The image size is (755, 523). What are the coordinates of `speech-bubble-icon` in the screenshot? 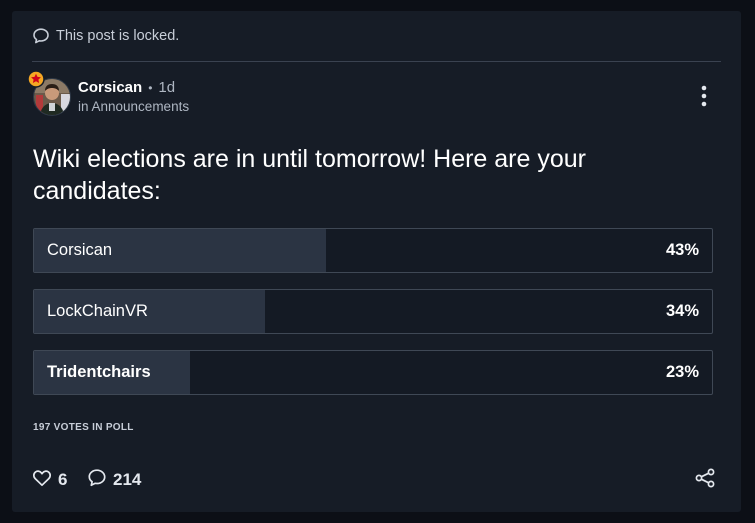 It's located at (41, 36).